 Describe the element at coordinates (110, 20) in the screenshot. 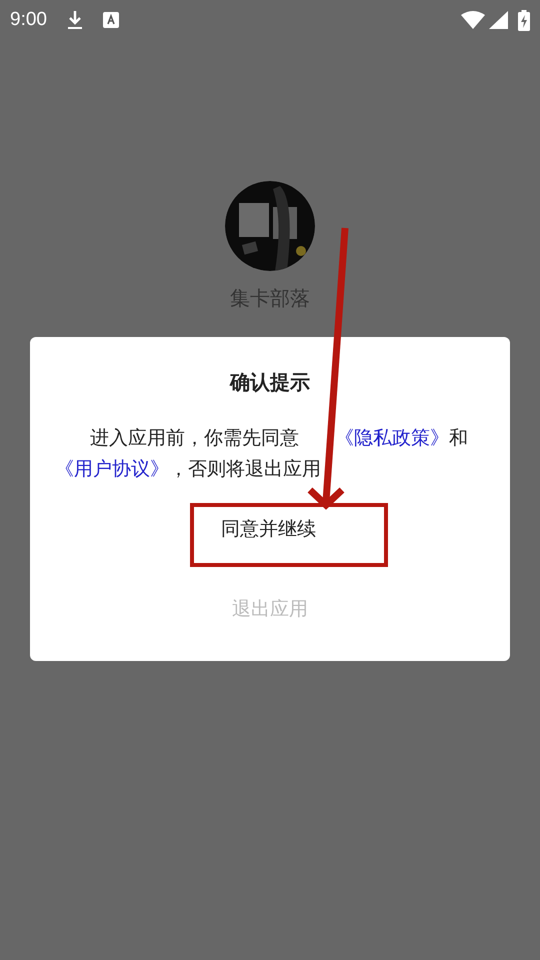

I see `font-icon` at that location.